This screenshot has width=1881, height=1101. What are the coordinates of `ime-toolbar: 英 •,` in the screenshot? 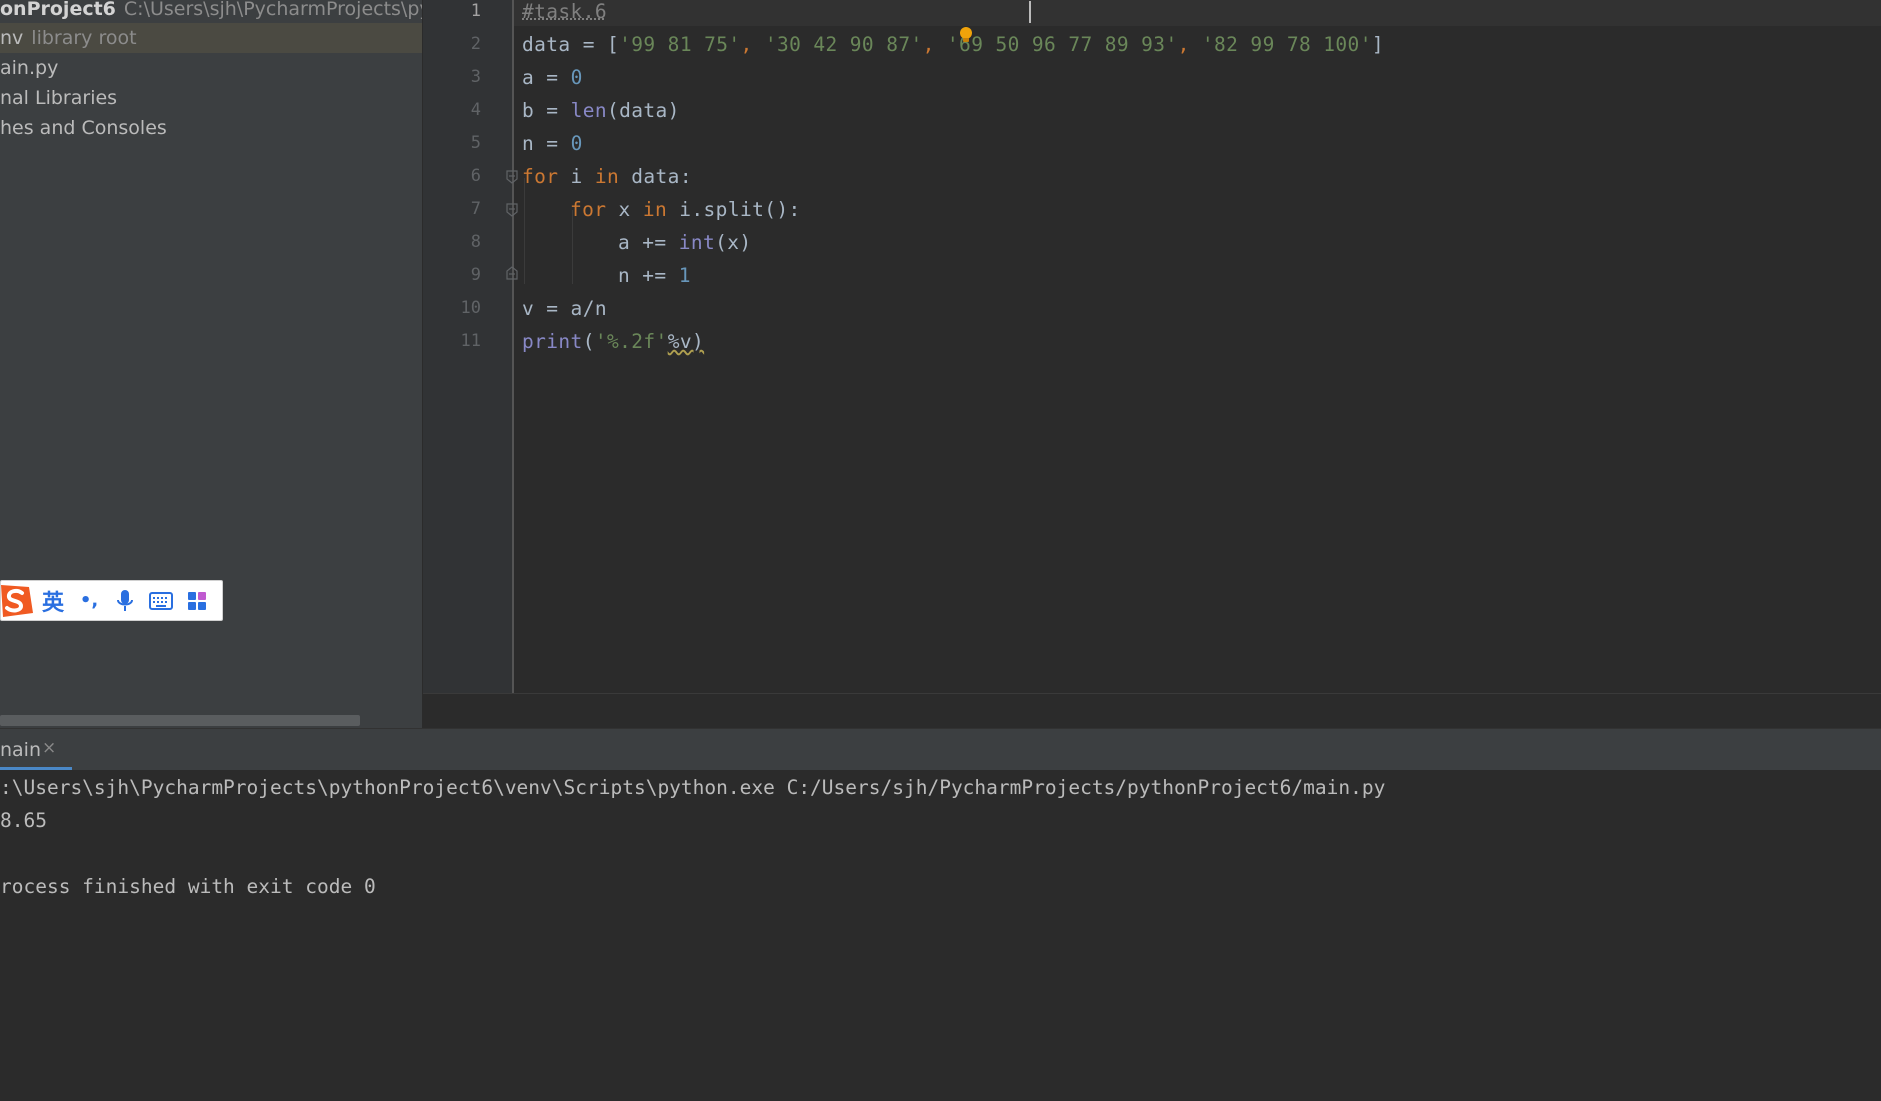 It's located at (111, 600).